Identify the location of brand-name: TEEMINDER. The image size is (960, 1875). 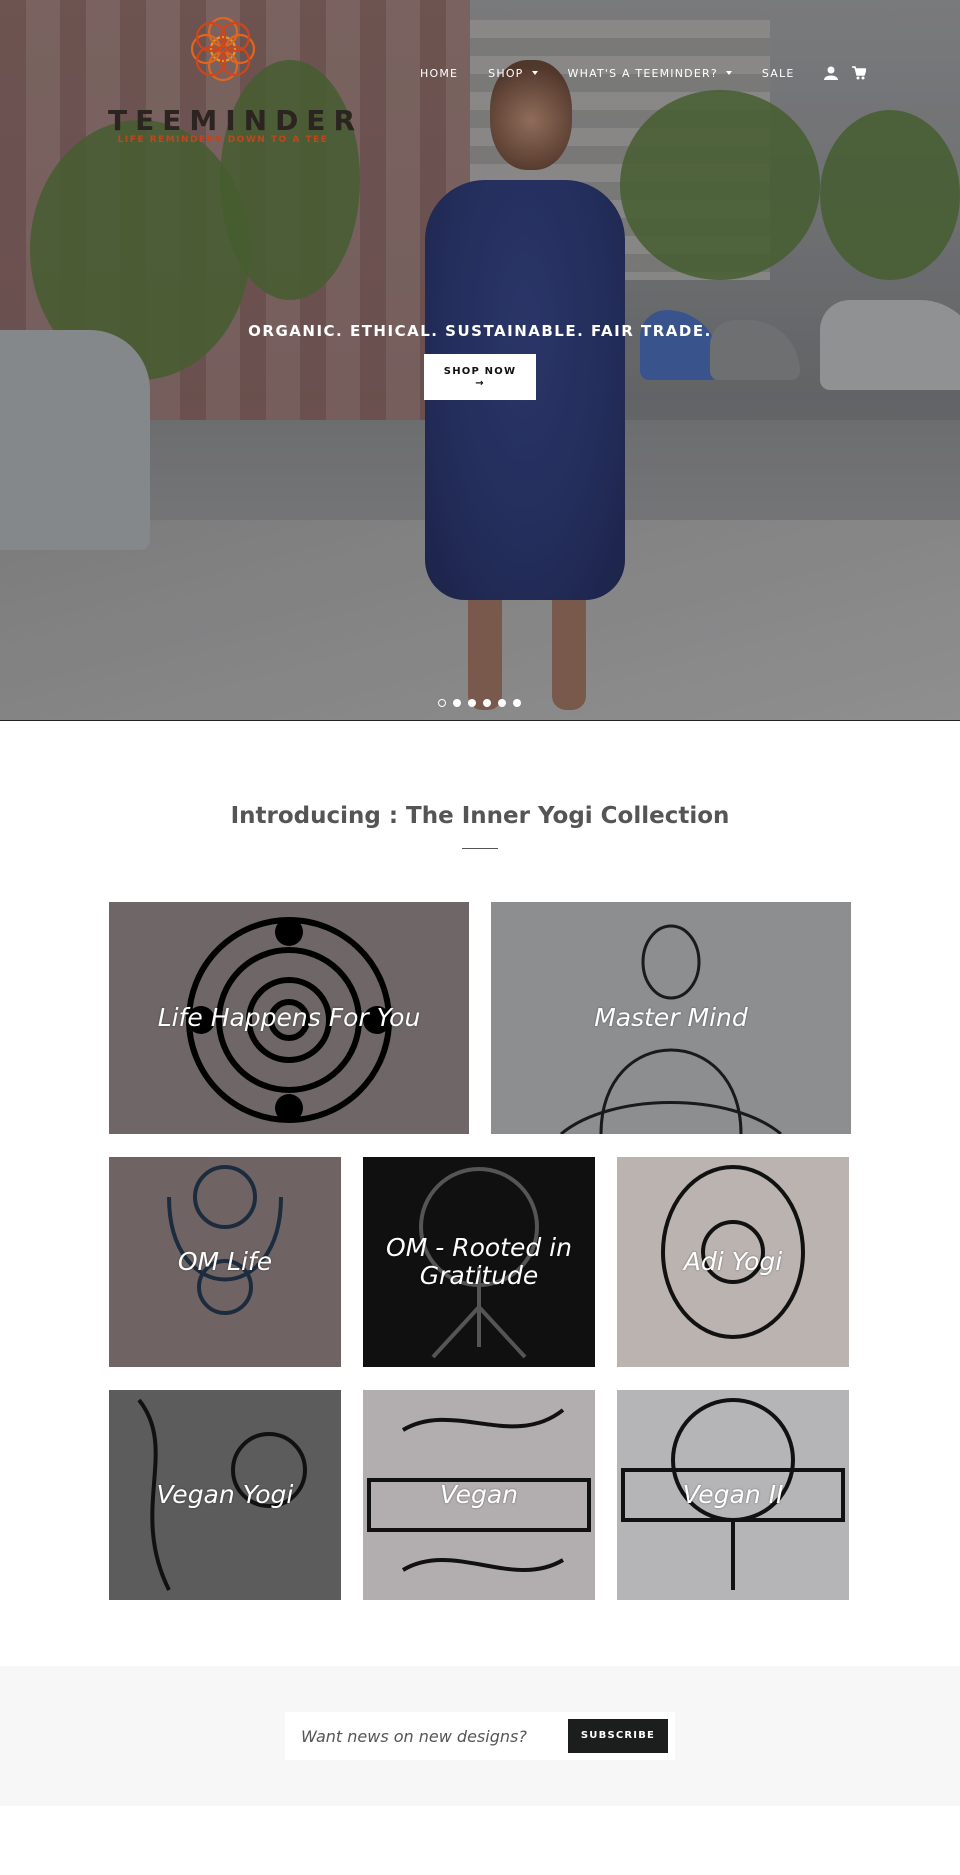
(235, 120).